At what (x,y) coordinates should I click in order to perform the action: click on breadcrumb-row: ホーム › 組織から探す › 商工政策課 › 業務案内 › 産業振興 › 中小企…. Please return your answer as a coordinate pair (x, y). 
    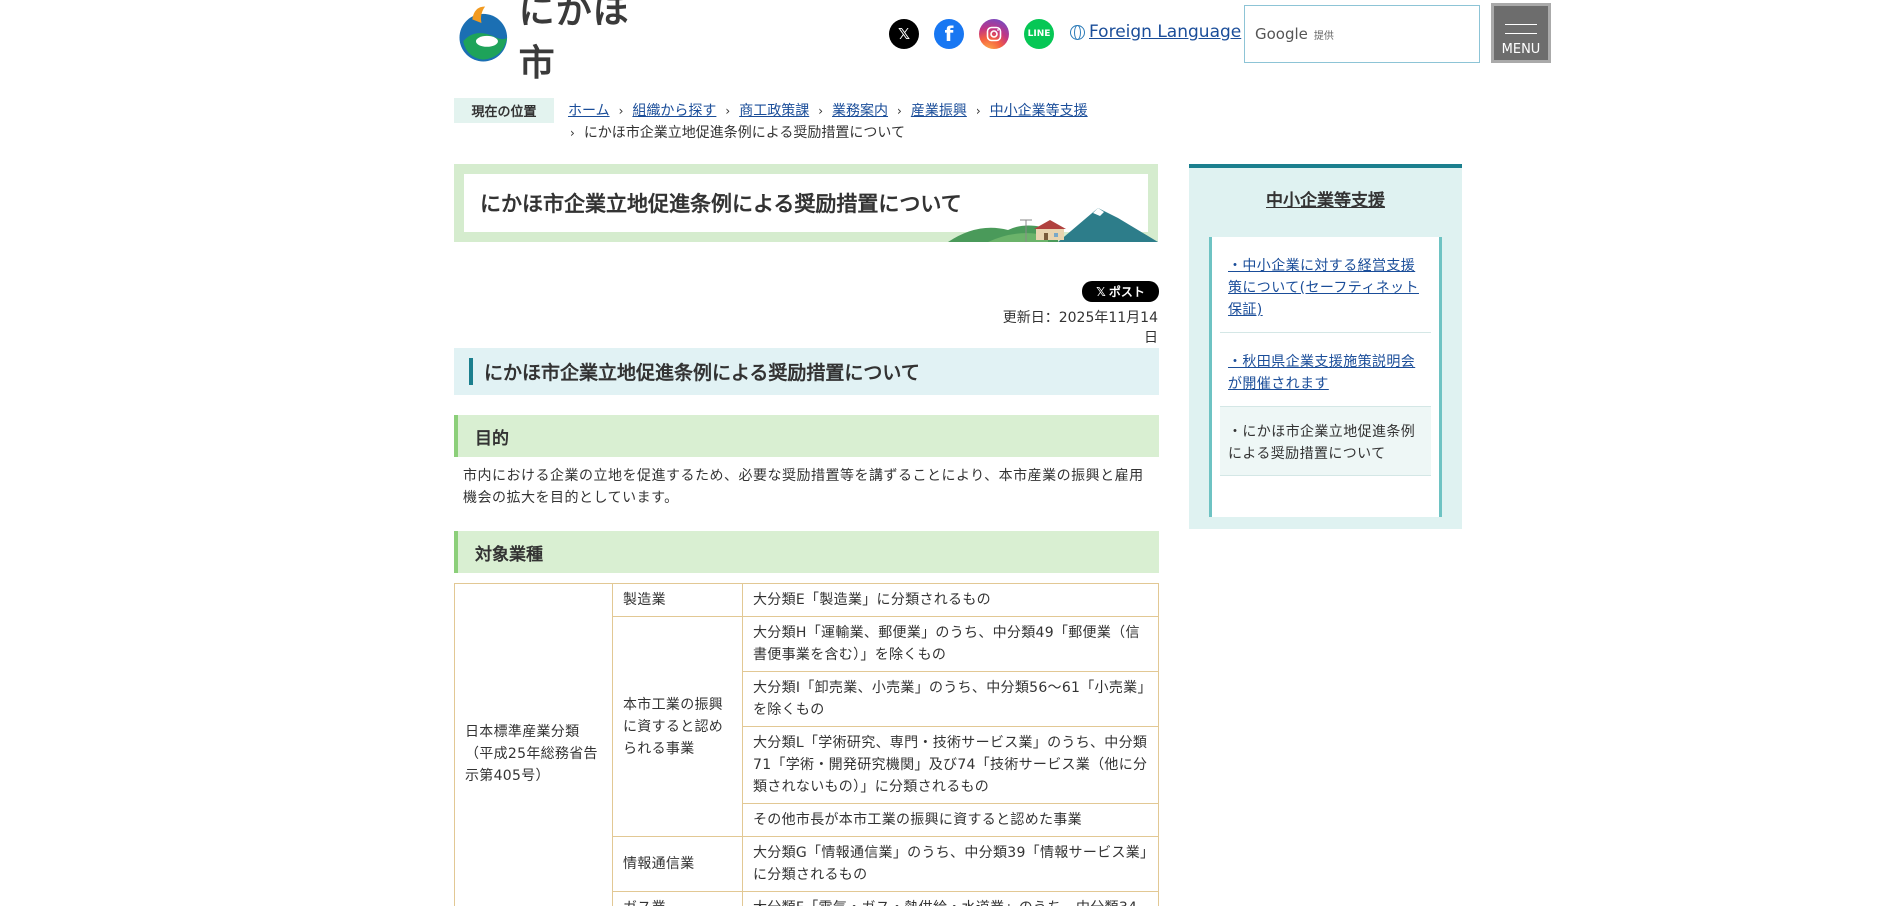
    Looking at the image, I should click on (828, 111).